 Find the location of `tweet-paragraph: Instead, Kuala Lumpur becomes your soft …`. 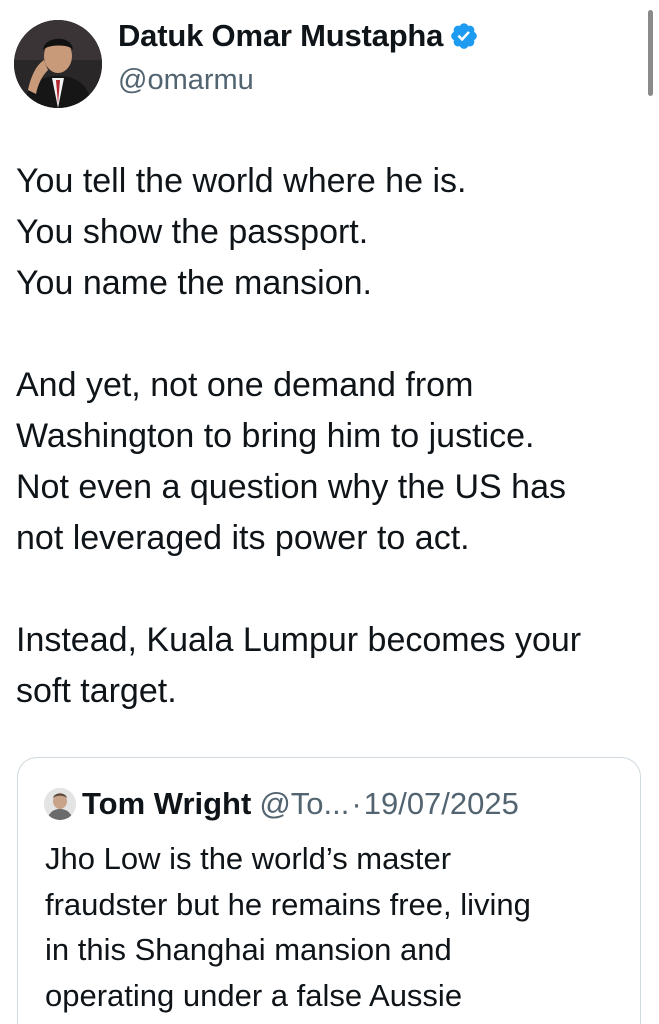

tweet-paragraph: Instead, Kuala Lumpur becomes your soft … is located at coordinates (328, 666).